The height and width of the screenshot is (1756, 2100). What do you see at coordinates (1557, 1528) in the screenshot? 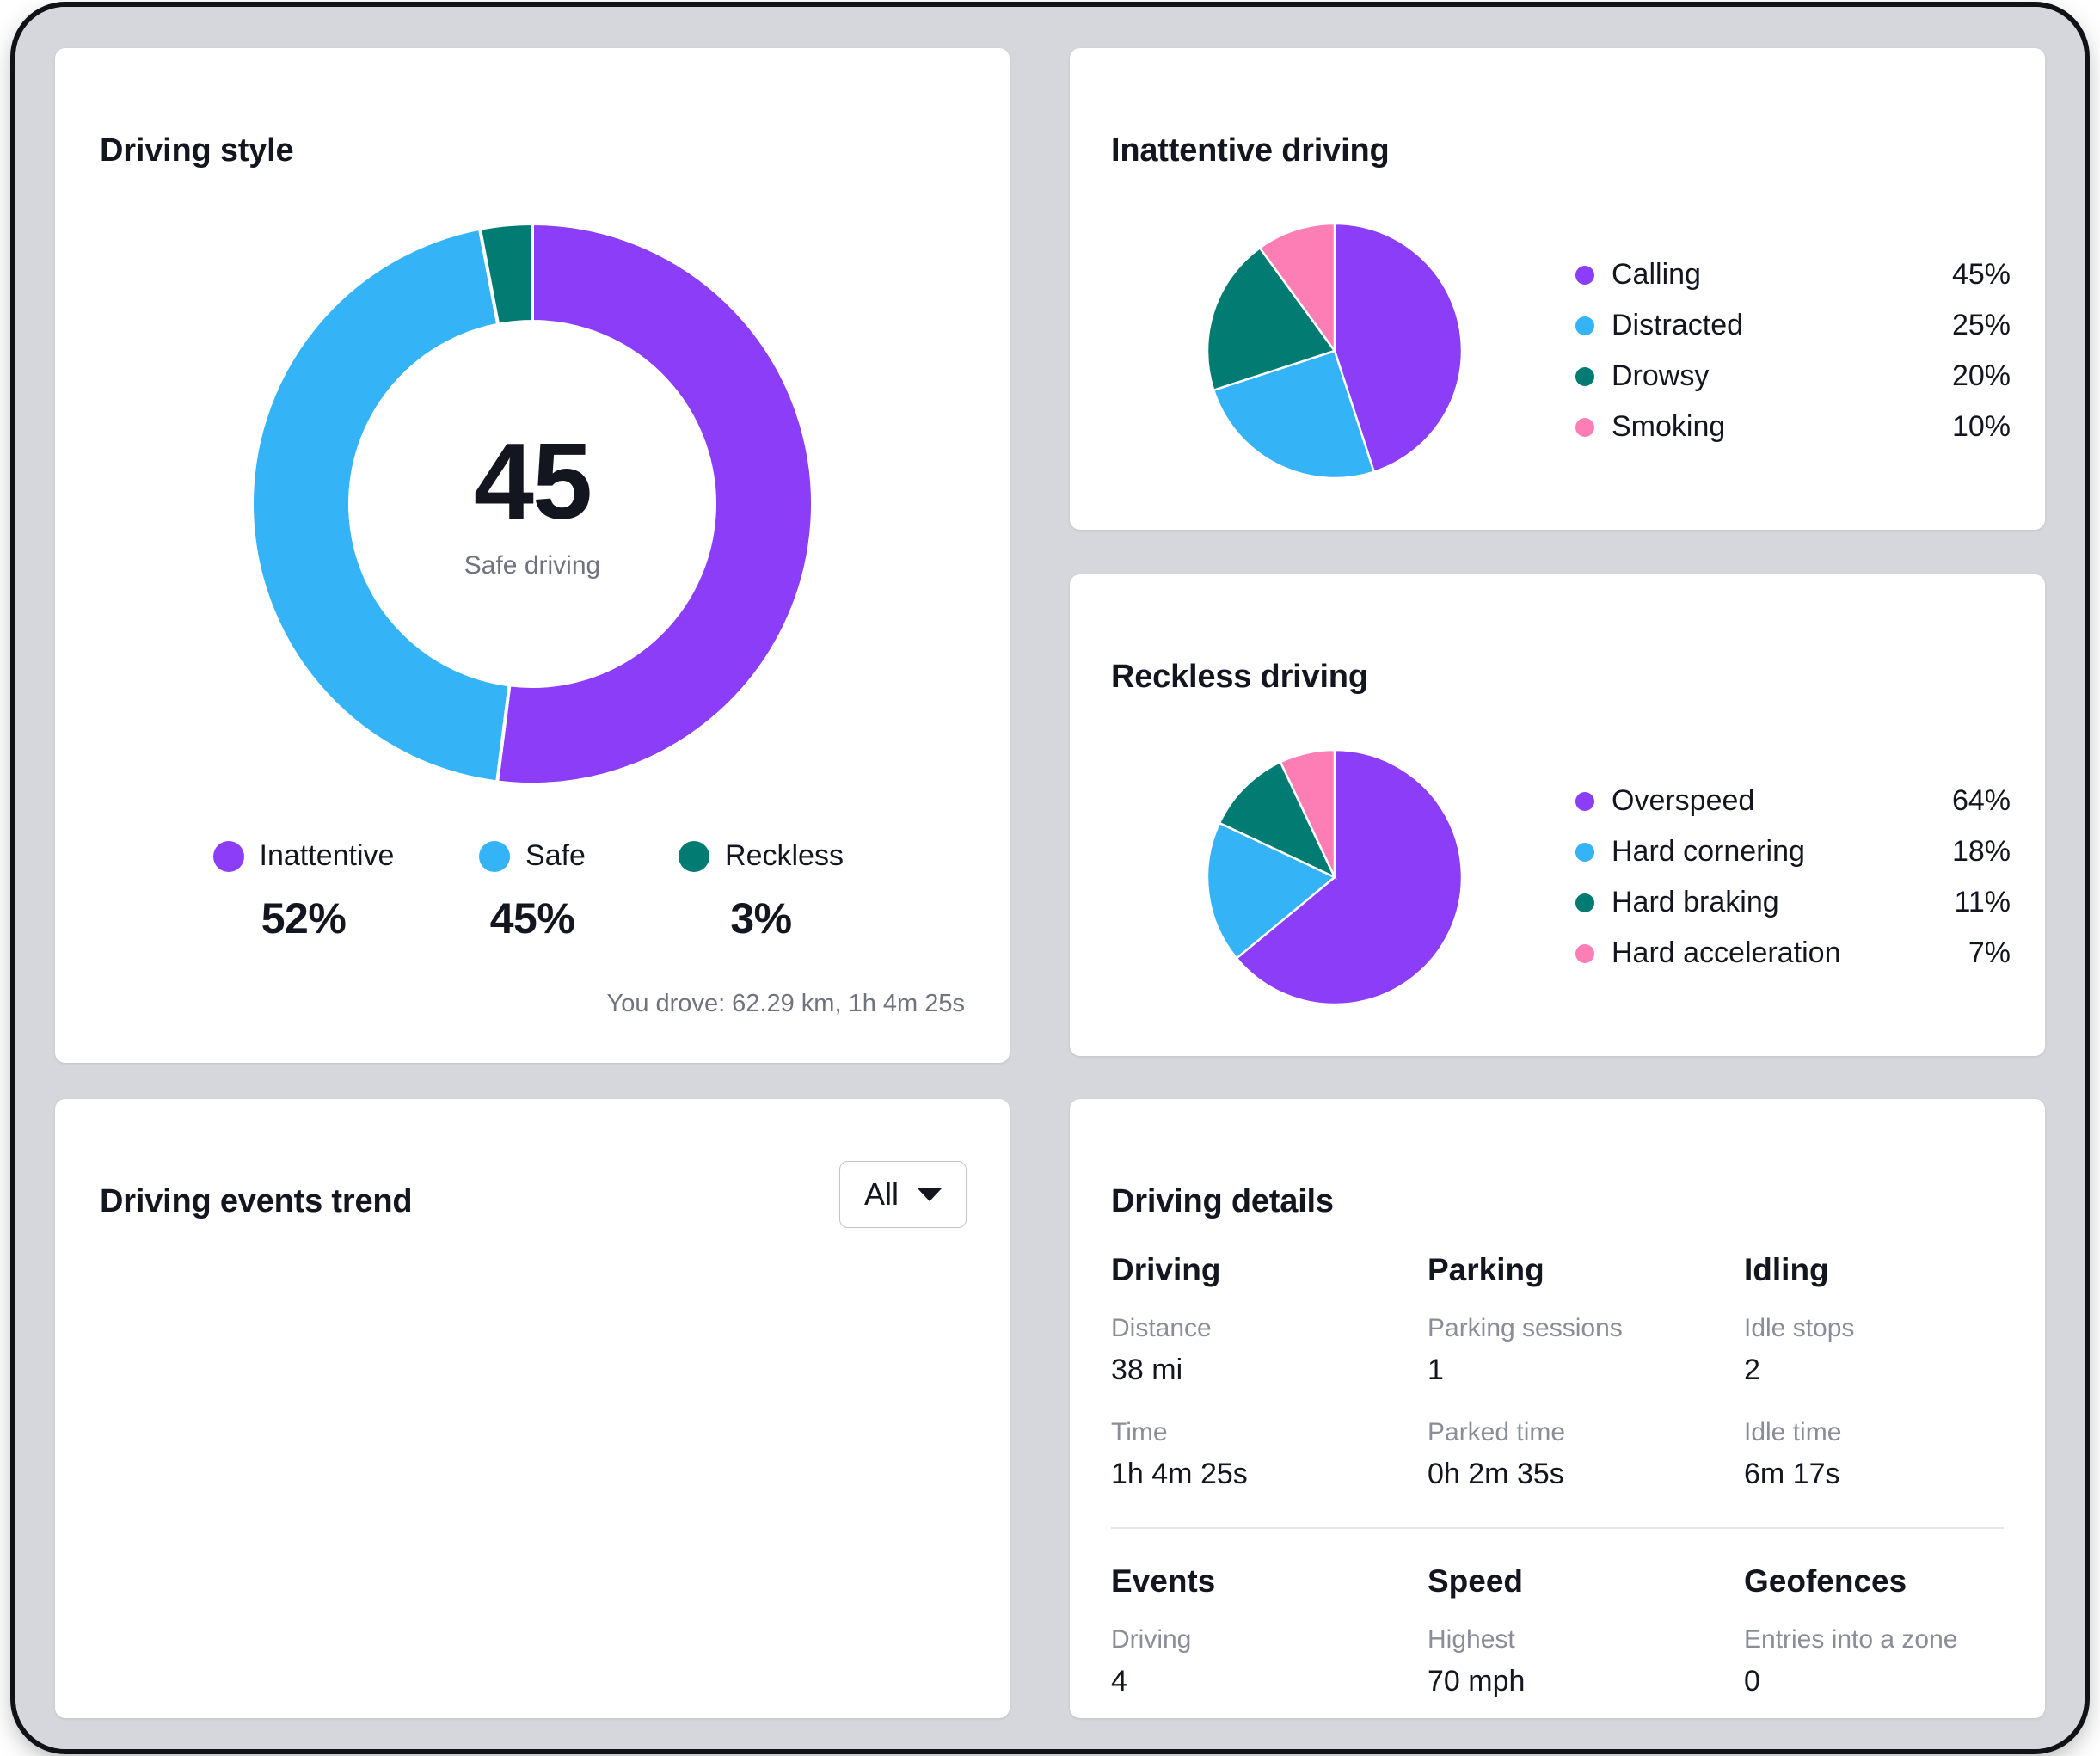
I see `details-divider` at bounding box center [1557, 1528].